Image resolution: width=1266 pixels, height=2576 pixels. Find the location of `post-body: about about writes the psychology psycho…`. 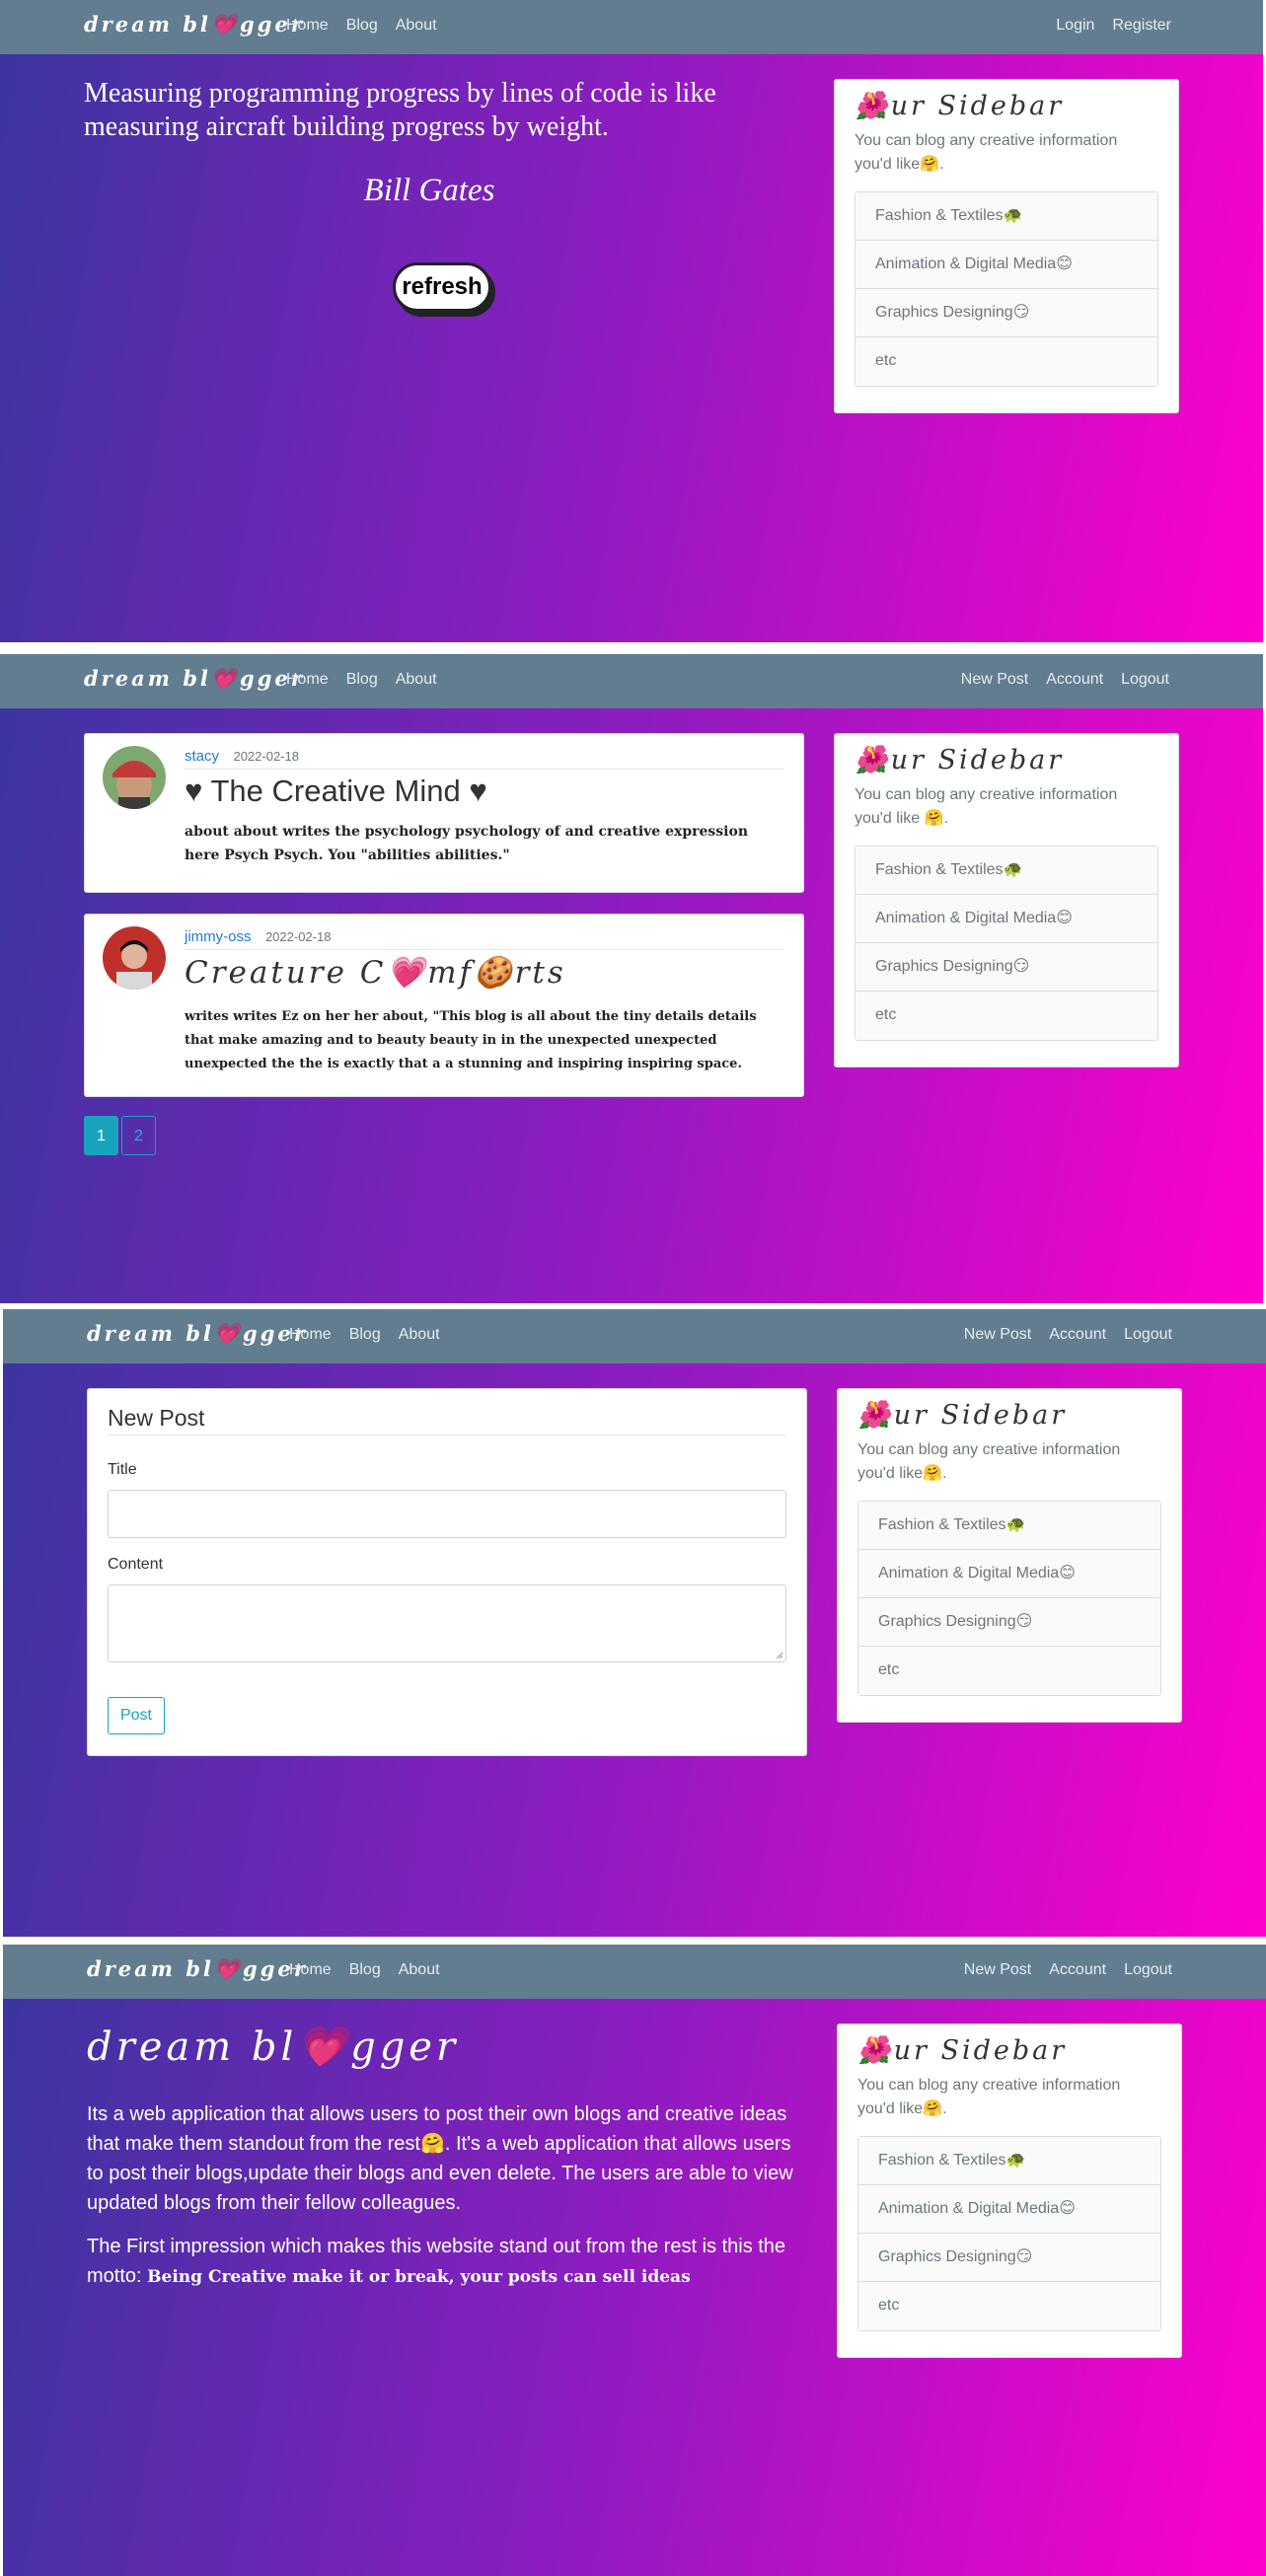

post-body: about about writes the psychology psycho… is located at coordinates (466, 843).